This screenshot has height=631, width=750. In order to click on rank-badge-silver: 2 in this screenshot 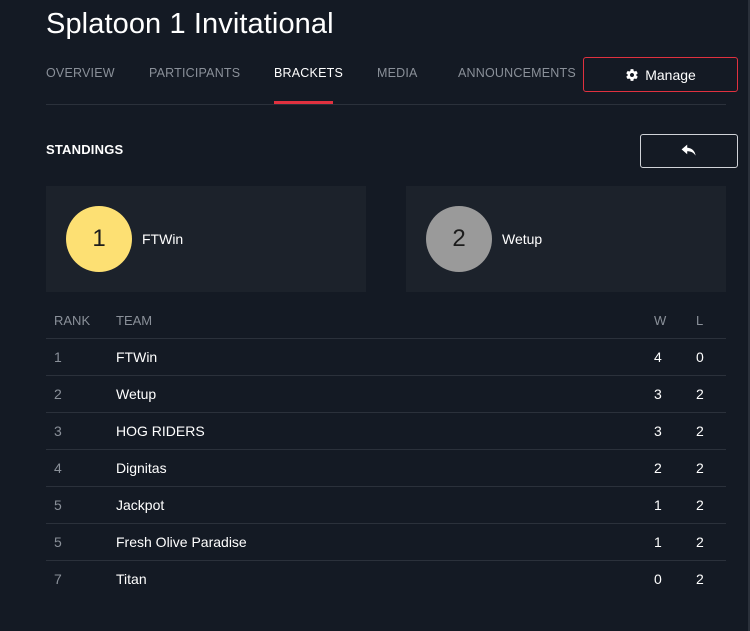, I will do `click(459, 239)`.